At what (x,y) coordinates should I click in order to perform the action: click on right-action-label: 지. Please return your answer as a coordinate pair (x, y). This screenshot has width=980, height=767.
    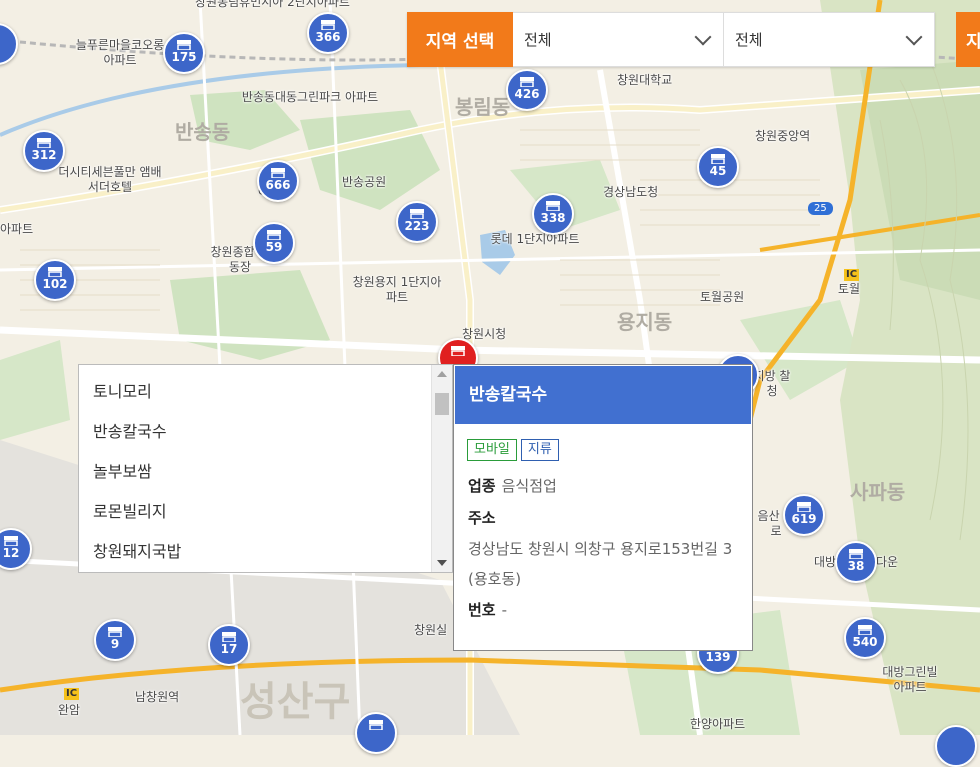
    Looking at the image, I should click on (973, 42).